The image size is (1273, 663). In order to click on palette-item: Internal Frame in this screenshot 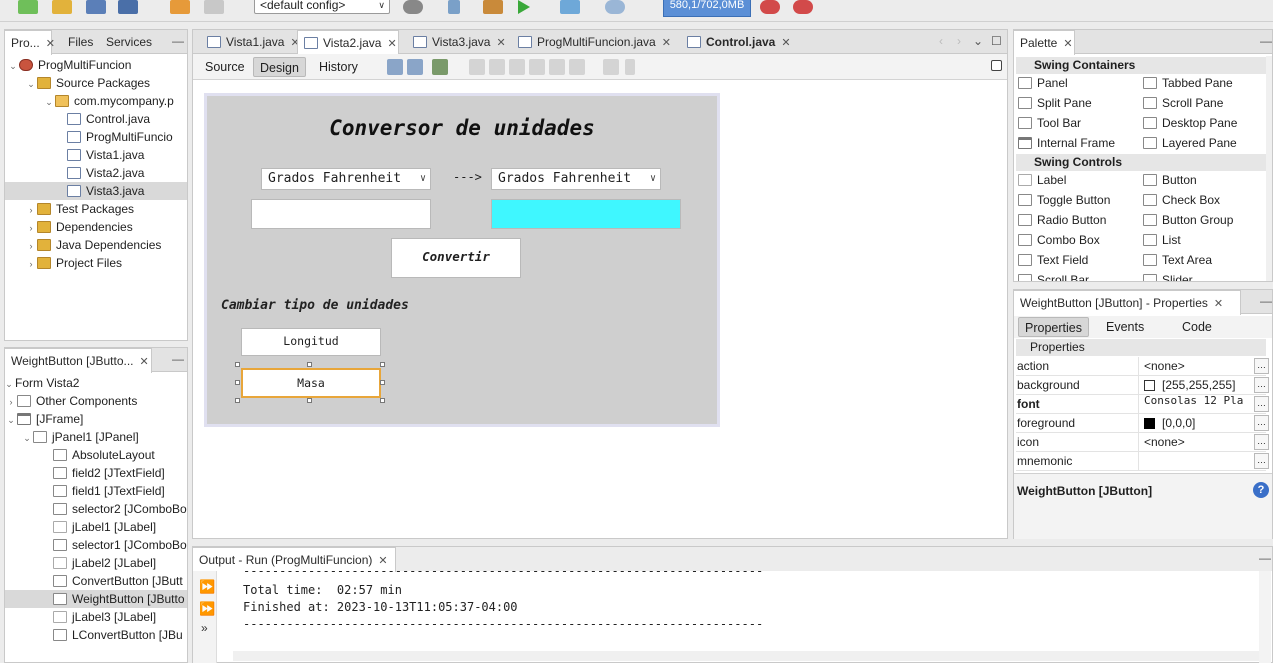, I will do `click(1066, 143)`.